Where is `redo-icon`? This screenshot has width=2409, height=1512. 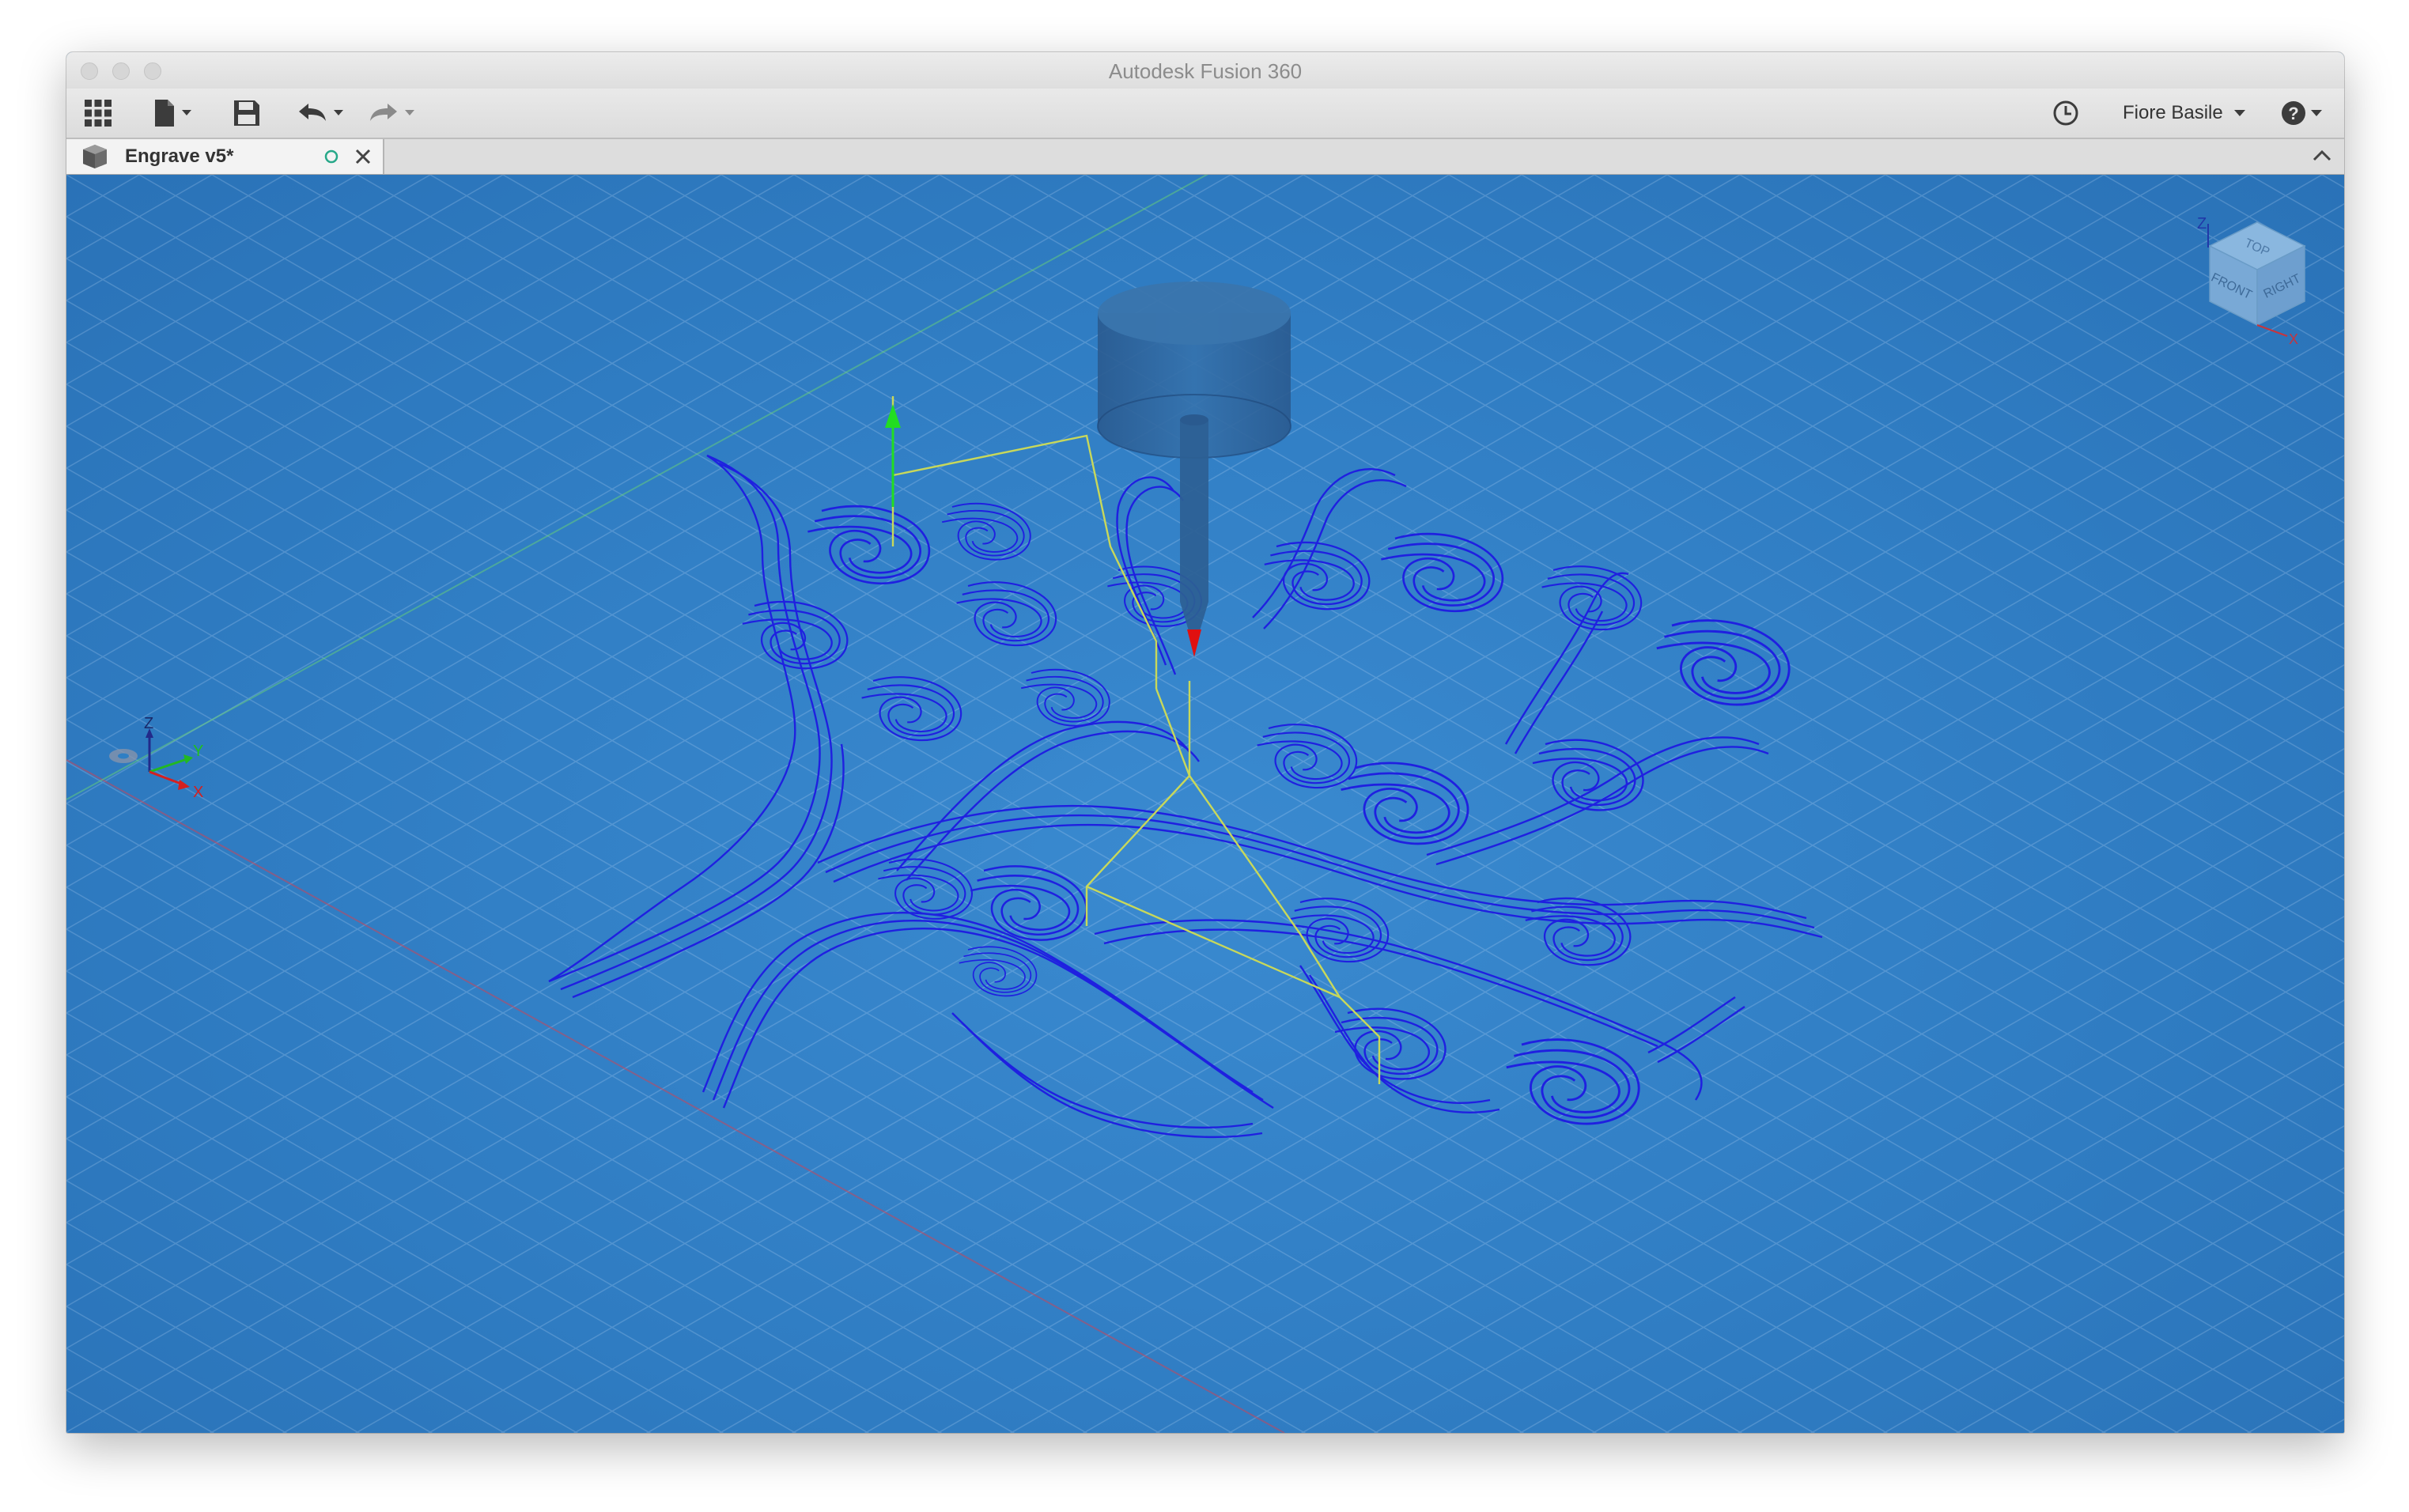 redo-icon is located at coordinates (392, 112).